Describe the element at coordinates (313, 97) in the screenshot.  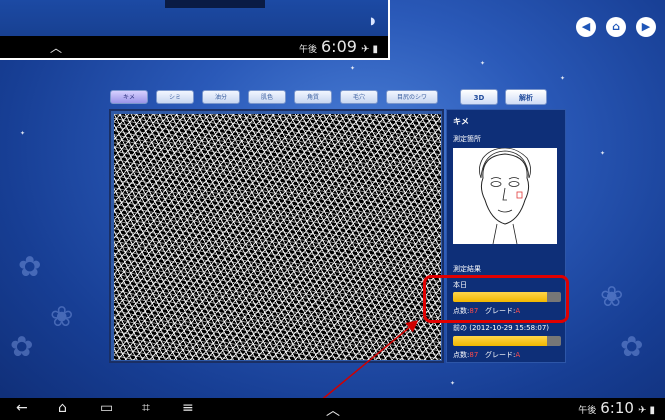
I see `tab-kakushitsu: 角質` at that location.